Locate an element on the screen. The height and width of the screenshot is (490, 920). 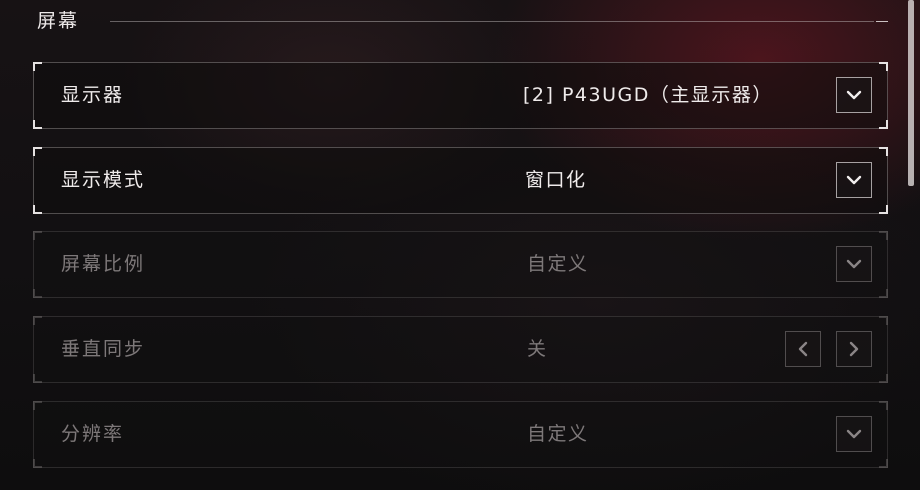
setting-value-vsync: 关 is located at coordinates (537, 349).